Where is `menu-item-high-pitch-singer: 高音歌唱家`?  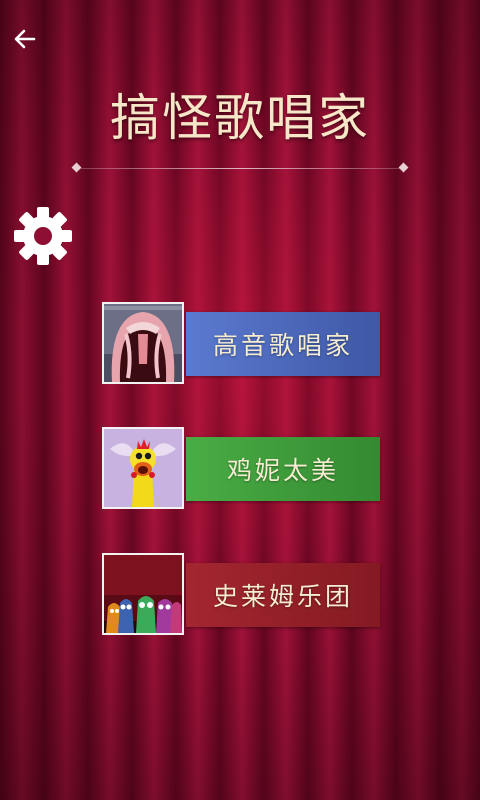 menu-item-high-pitch-singer: 高音歌唱家 is located at coordinates (241, 344).